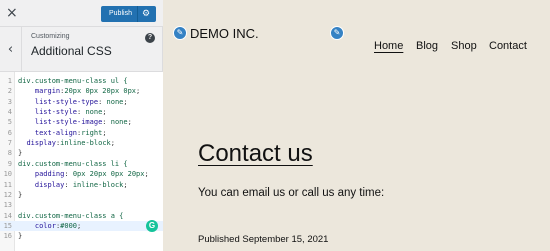 The image size is (550, 251). What do you see at coordinates (152, 226) in the screenshot?
I see `grammarly-icon: G` at bounding box center [152, 226].